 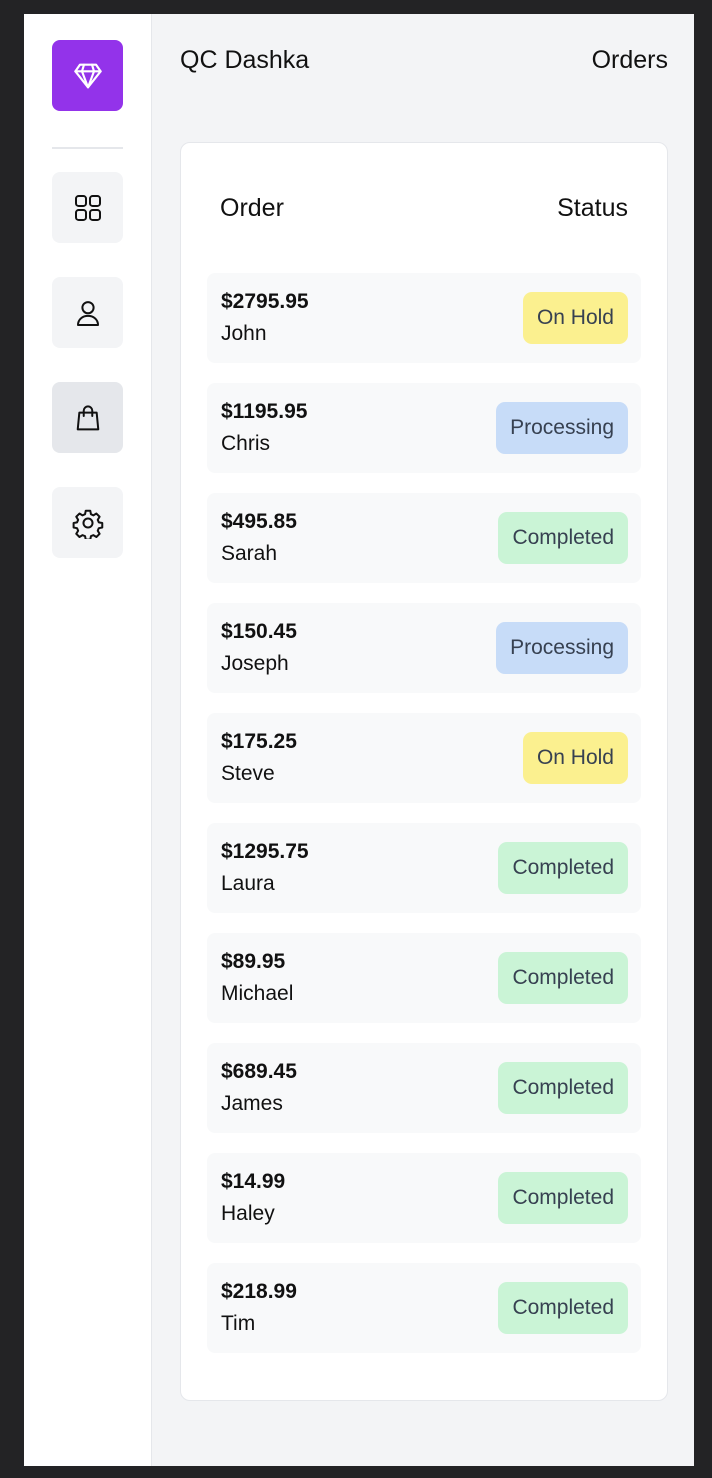 I want to click on customer-name: Laura, so click(x=248, y=883).